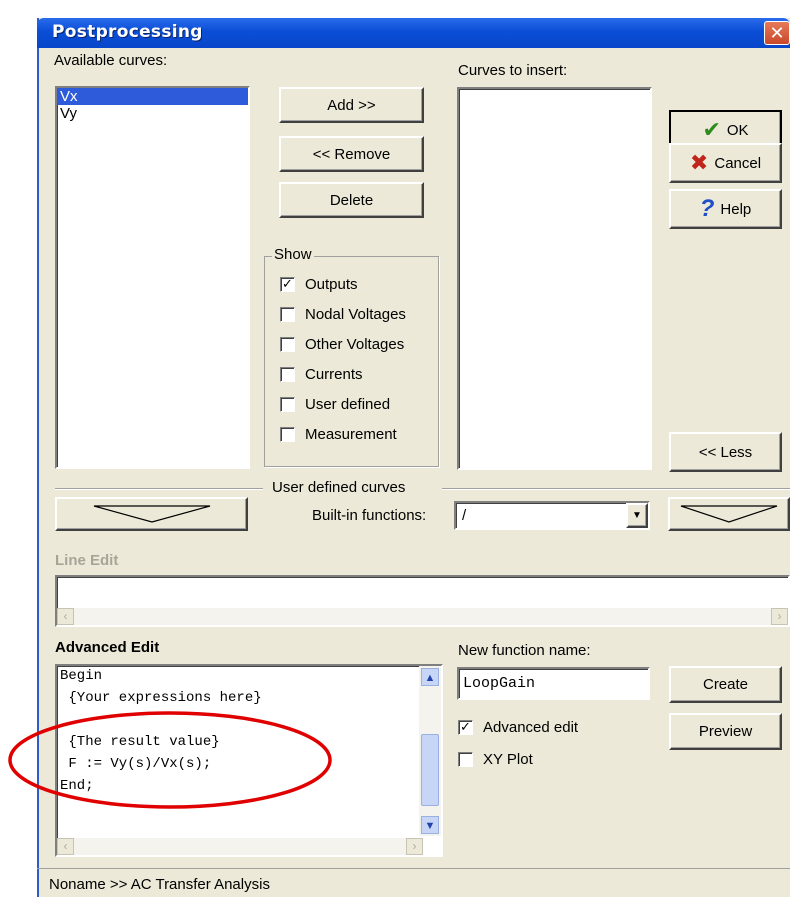  What do you see at coordinates (736, 209) in the screenshot?
I see `help-label: Help` at bounding box center [736, 209].